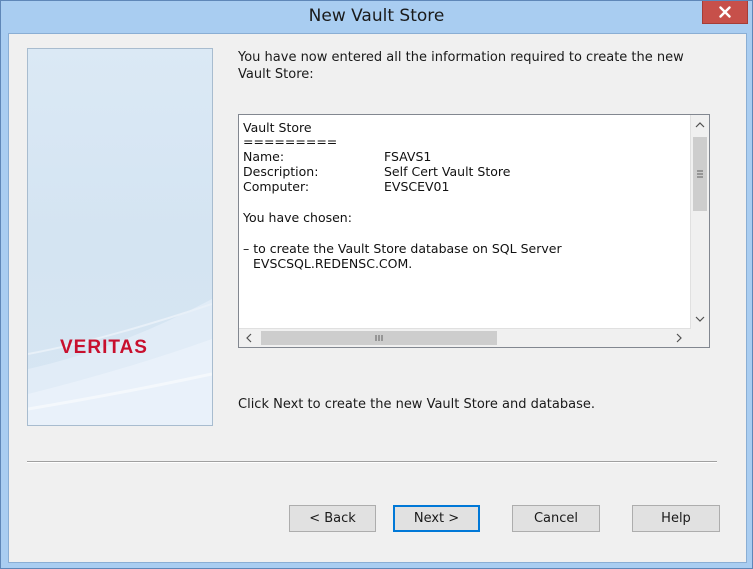 This screenshot has width=753, height=569. I want to click on field-value-description: Self Cert Vault Store, so click(447, 171).